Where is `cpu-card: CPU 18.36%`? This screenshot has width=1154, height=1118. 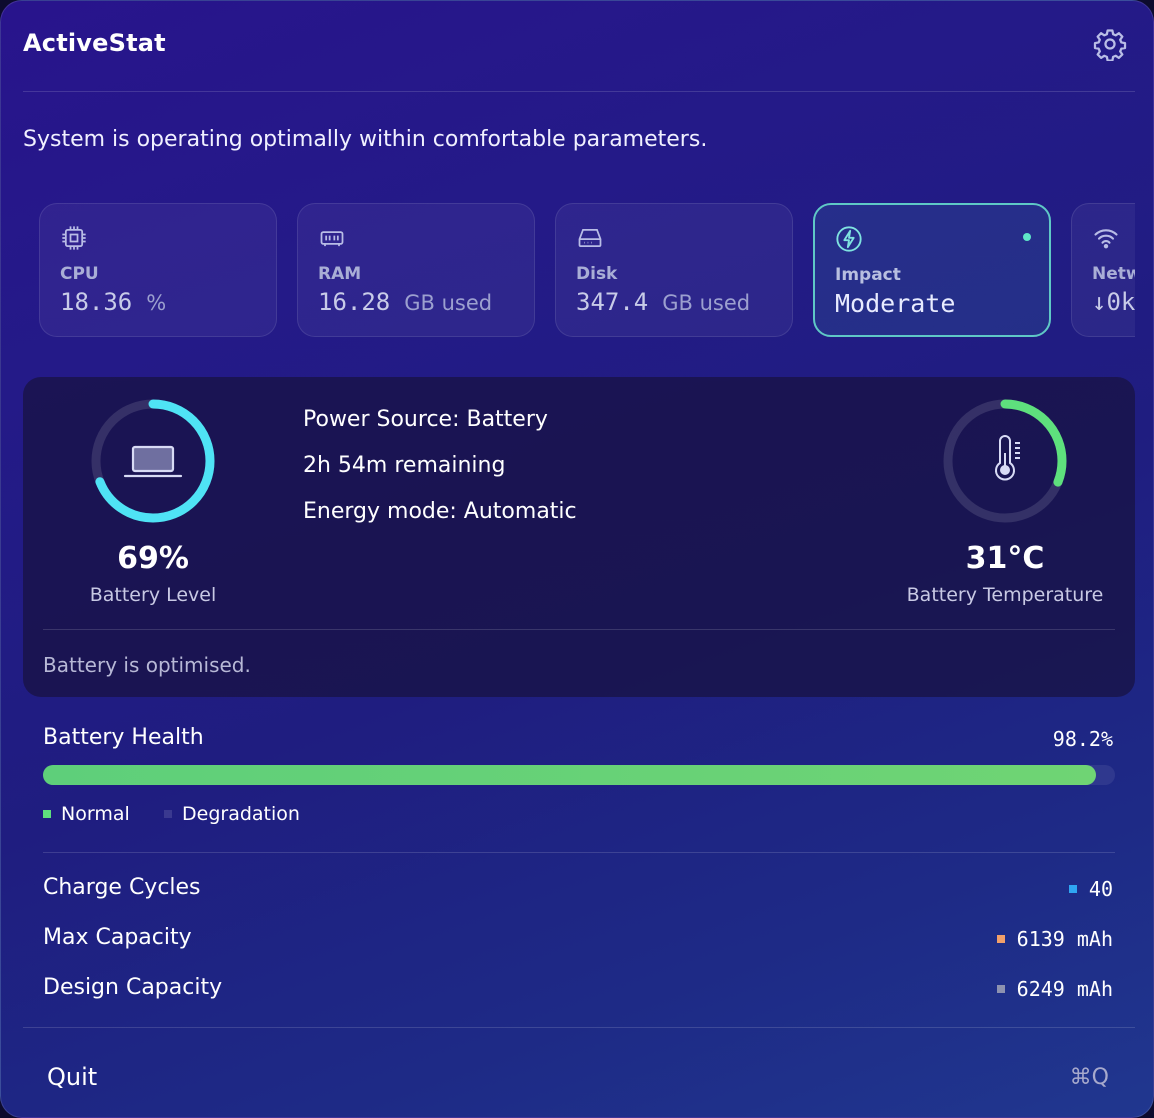
cpu-card: CPU 18.36% is located at coordinates (158, 270).